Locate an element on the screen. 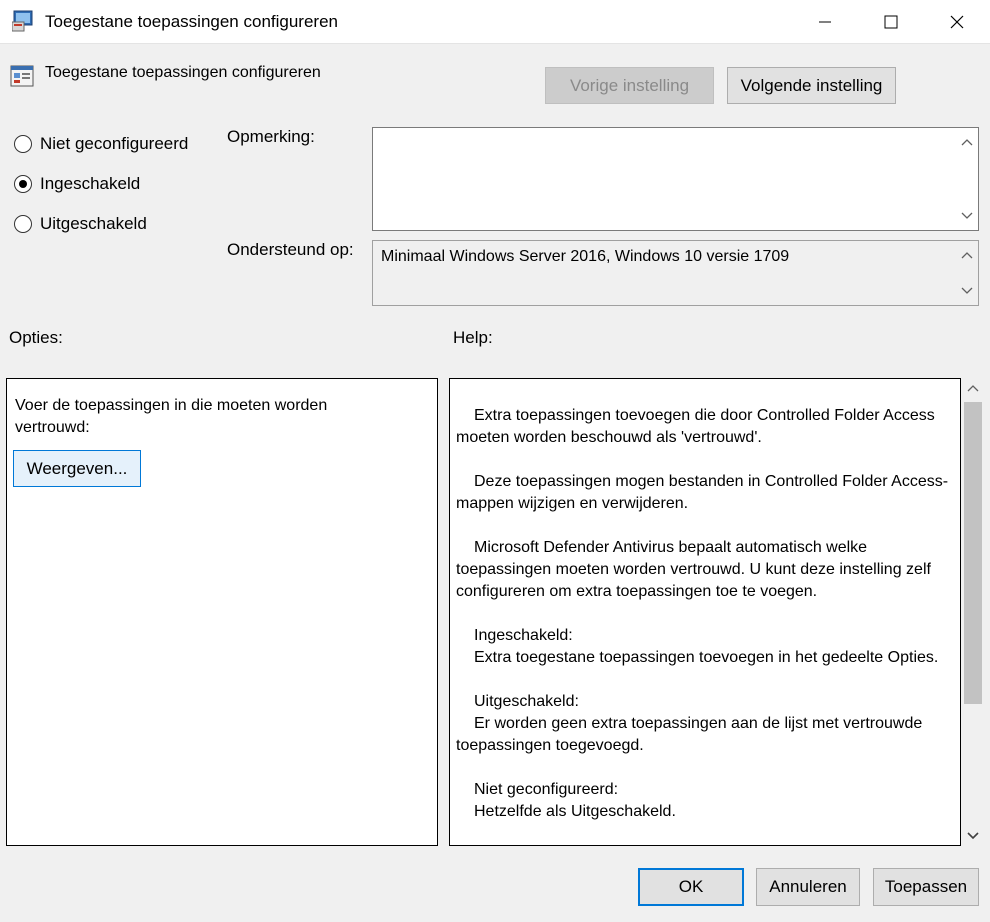  radio-enabled: Ingeschakeld is located at coordinates (77, 184).